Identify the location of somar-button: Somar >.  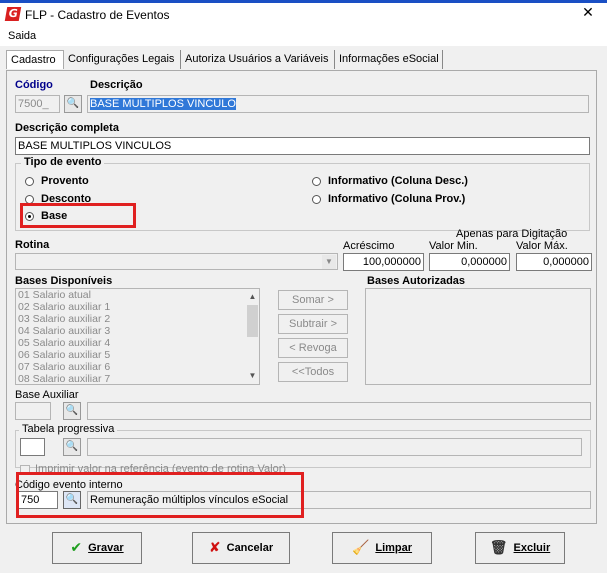
(313, 300).